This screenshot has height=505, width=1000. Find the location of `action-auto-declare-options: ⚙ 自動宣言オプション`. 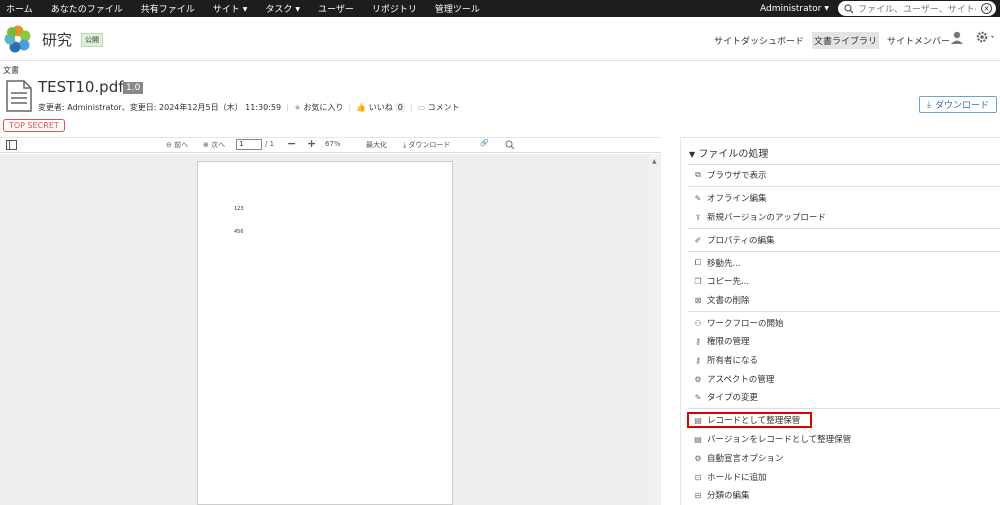

action-auto-declare-options: ⚙ 自動宣言オプション is located at coordinates (738, 458).